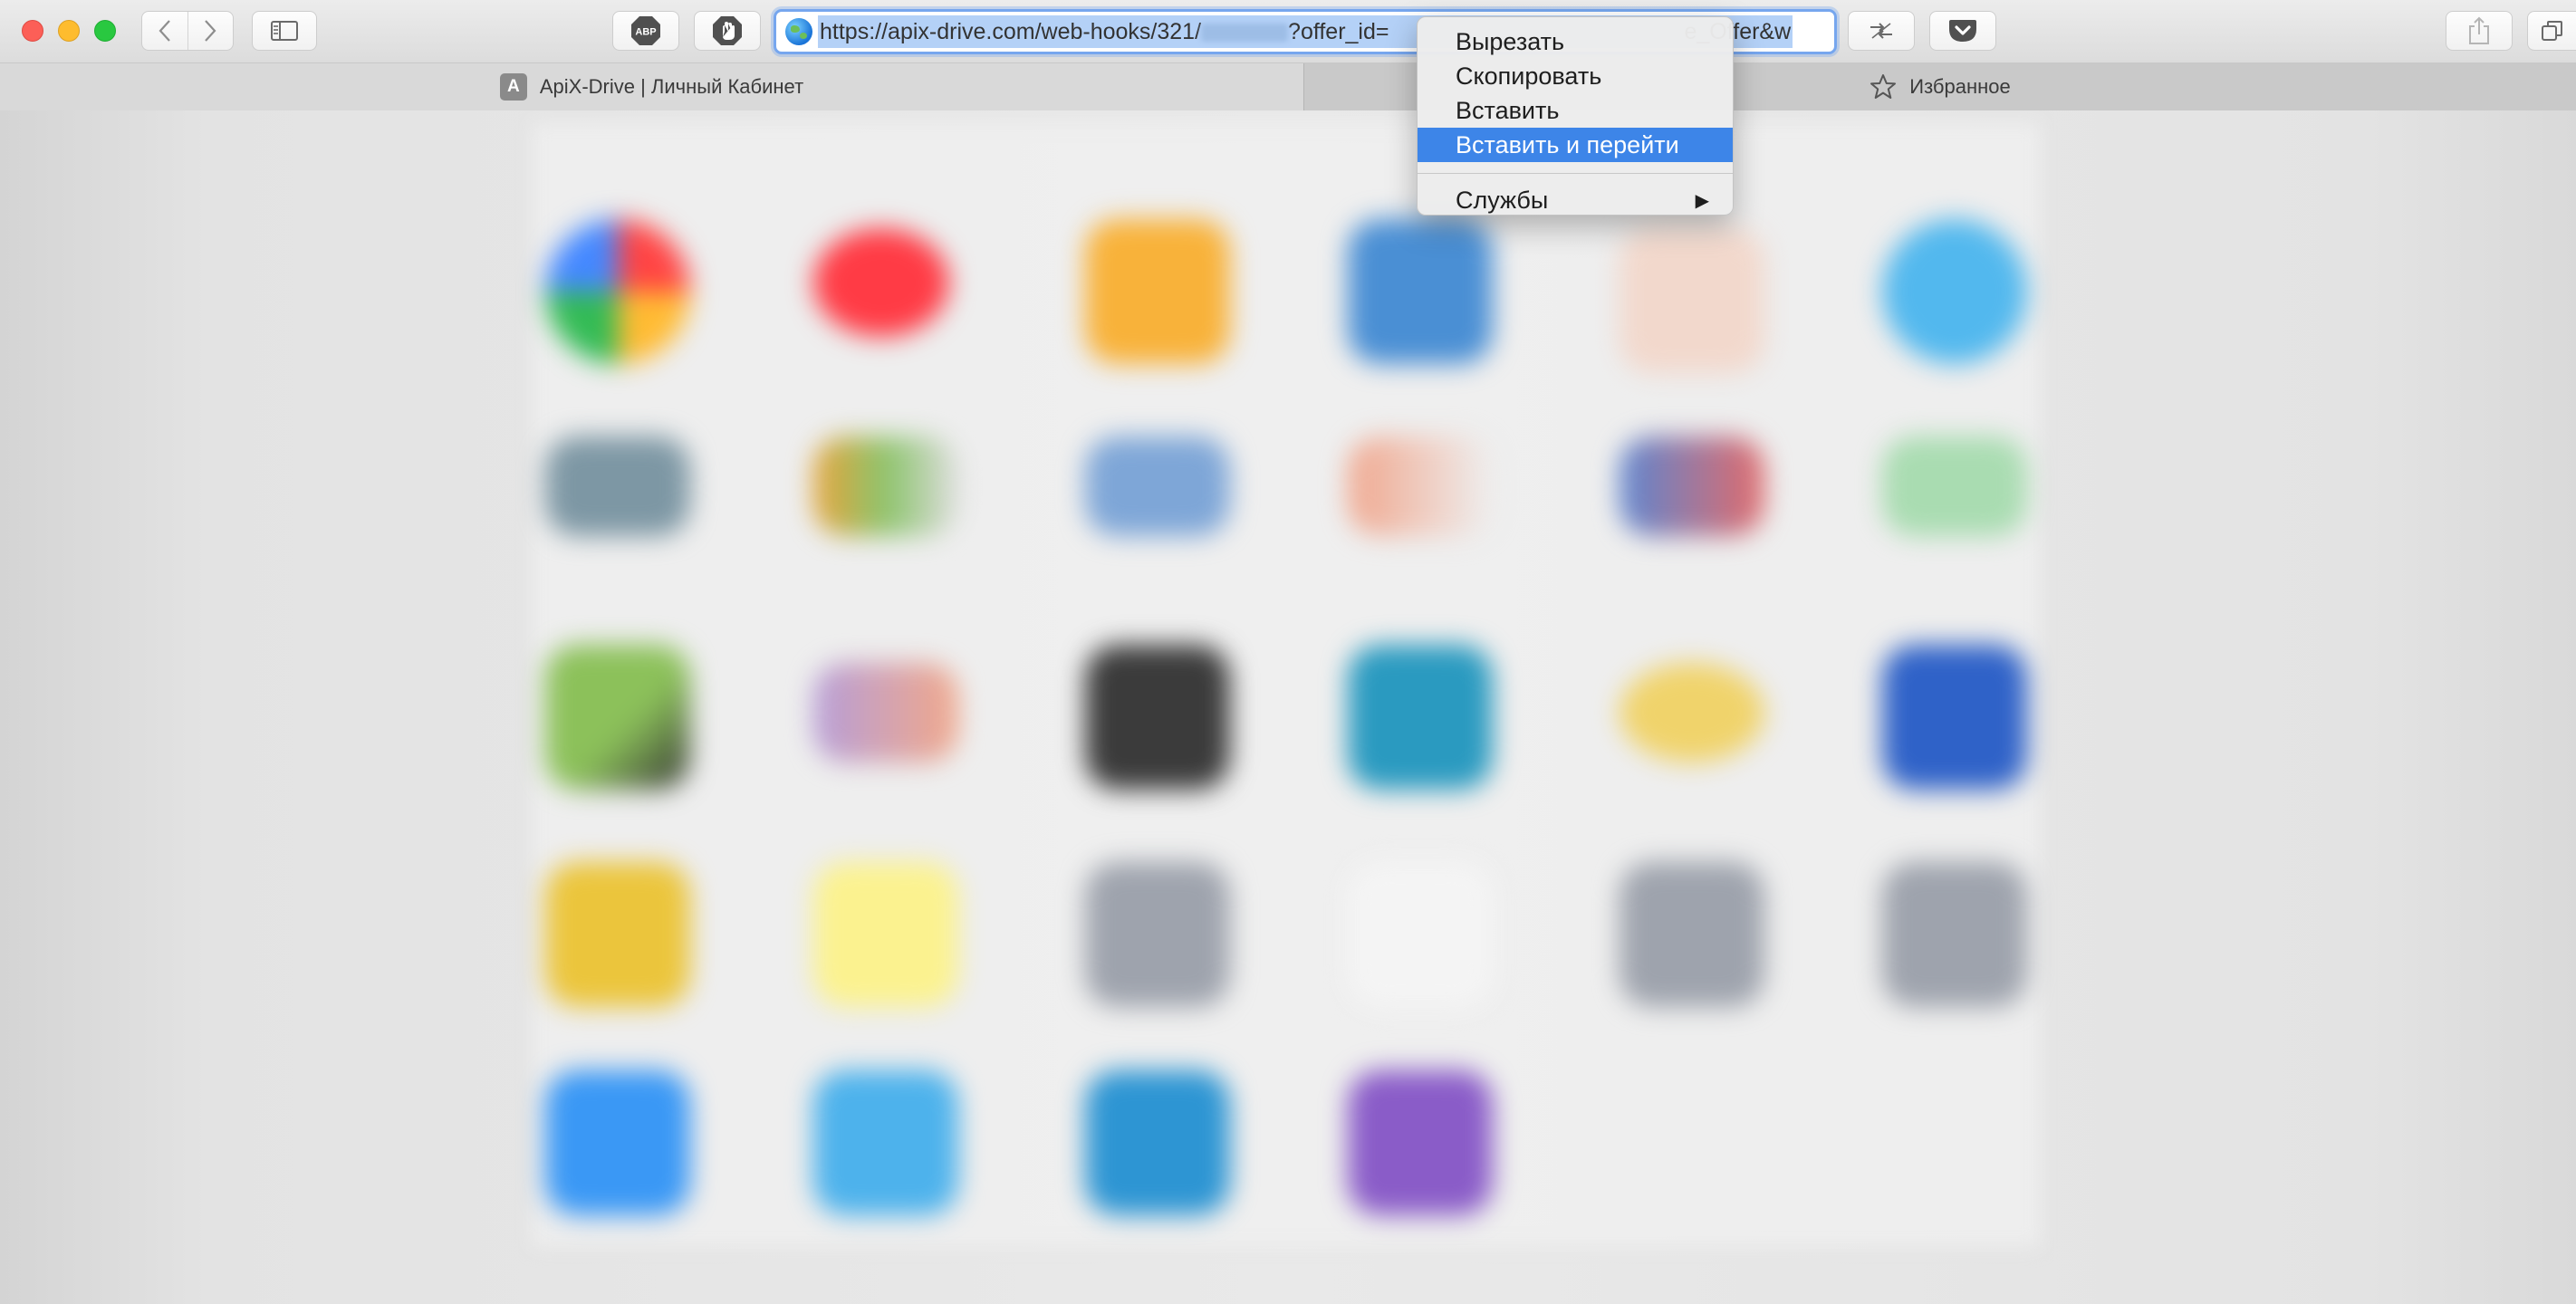  I want to click on share-icon, so click(2479, 30).